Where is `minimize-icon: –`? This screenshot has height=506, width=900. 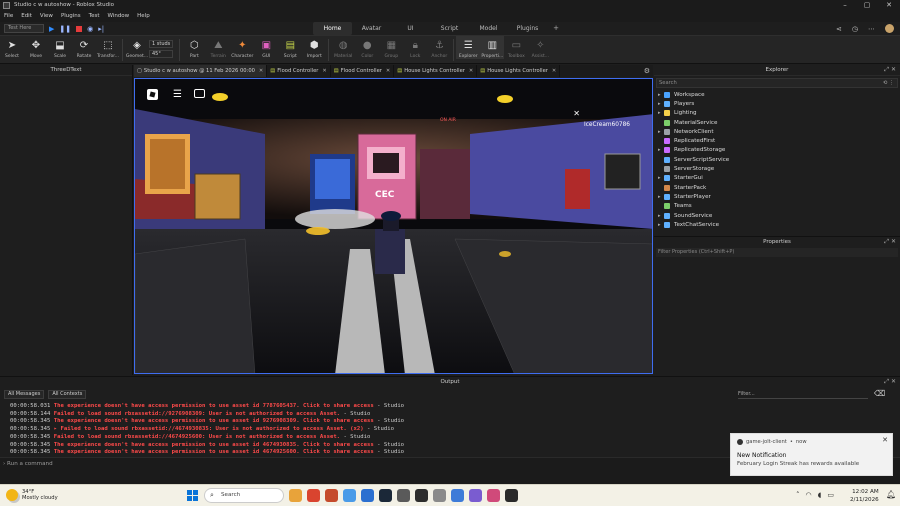
minimize-icon: – is located at coordinates (845, 5).